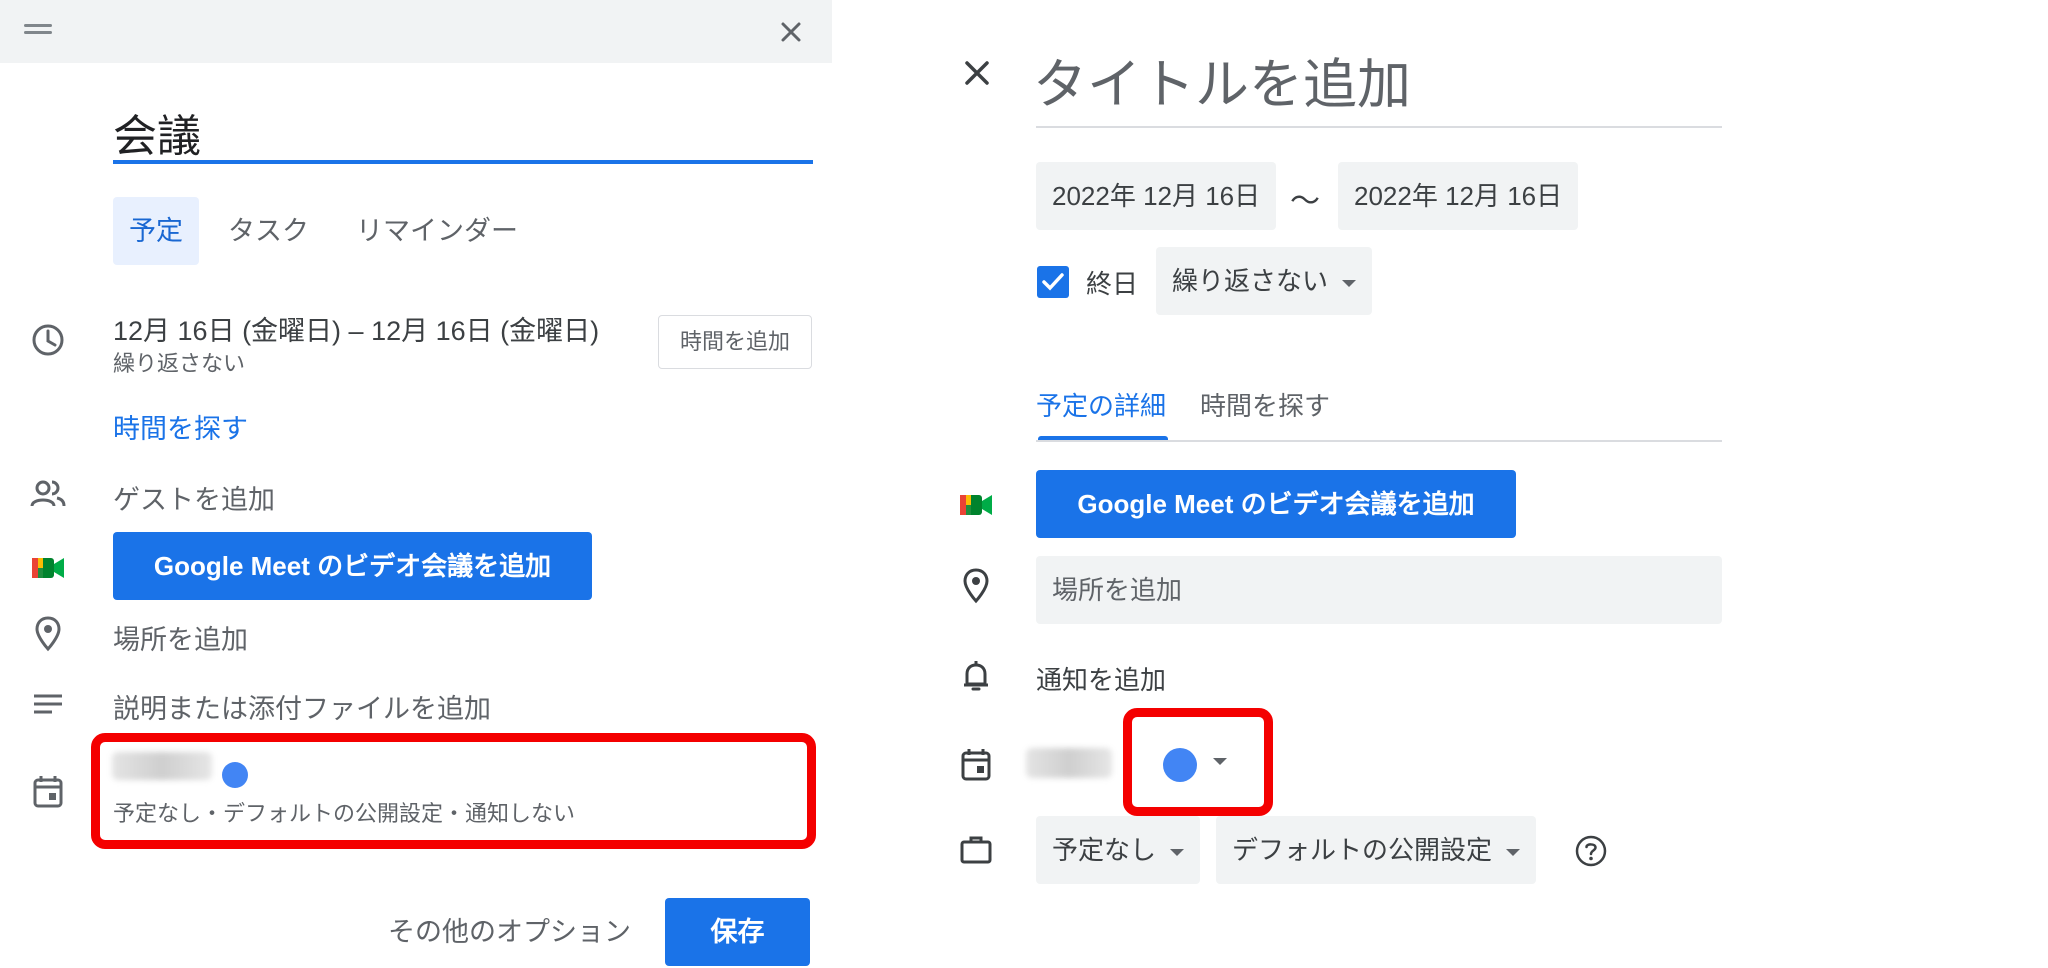  What do you see at coordinates (38, 29) in the screenshot?
I see `drag-handle-icon` at bounding box center [38, 29].